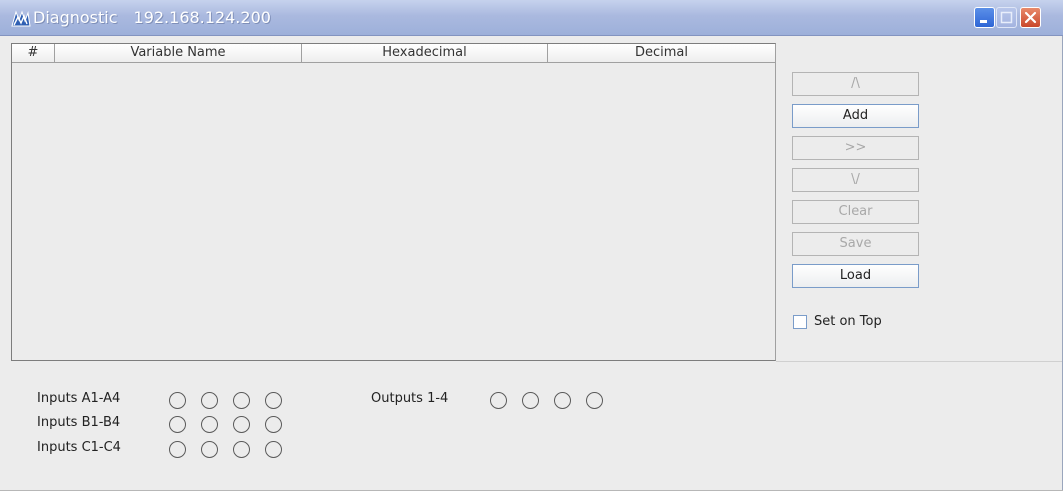 The image size is (1063, 491). Describe the element at coordinates (79, 447) in the screenshot. I see `inputs-c-label: Inputs C1-C4` at that location.